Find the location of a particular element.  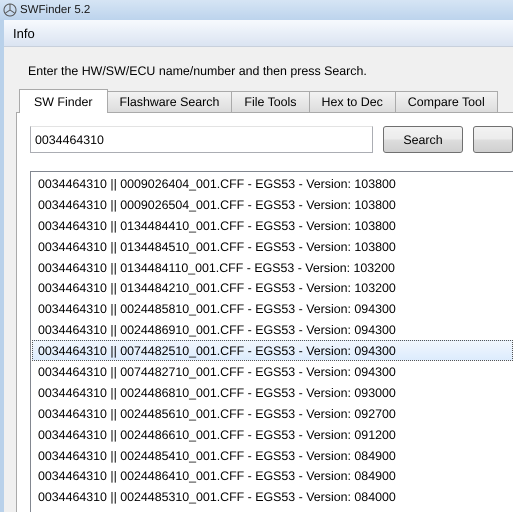

result-row: 0034464310 || 0024485810_001.CFF - EGS53 - Version: 094300 is located at coordinates (272, 309).